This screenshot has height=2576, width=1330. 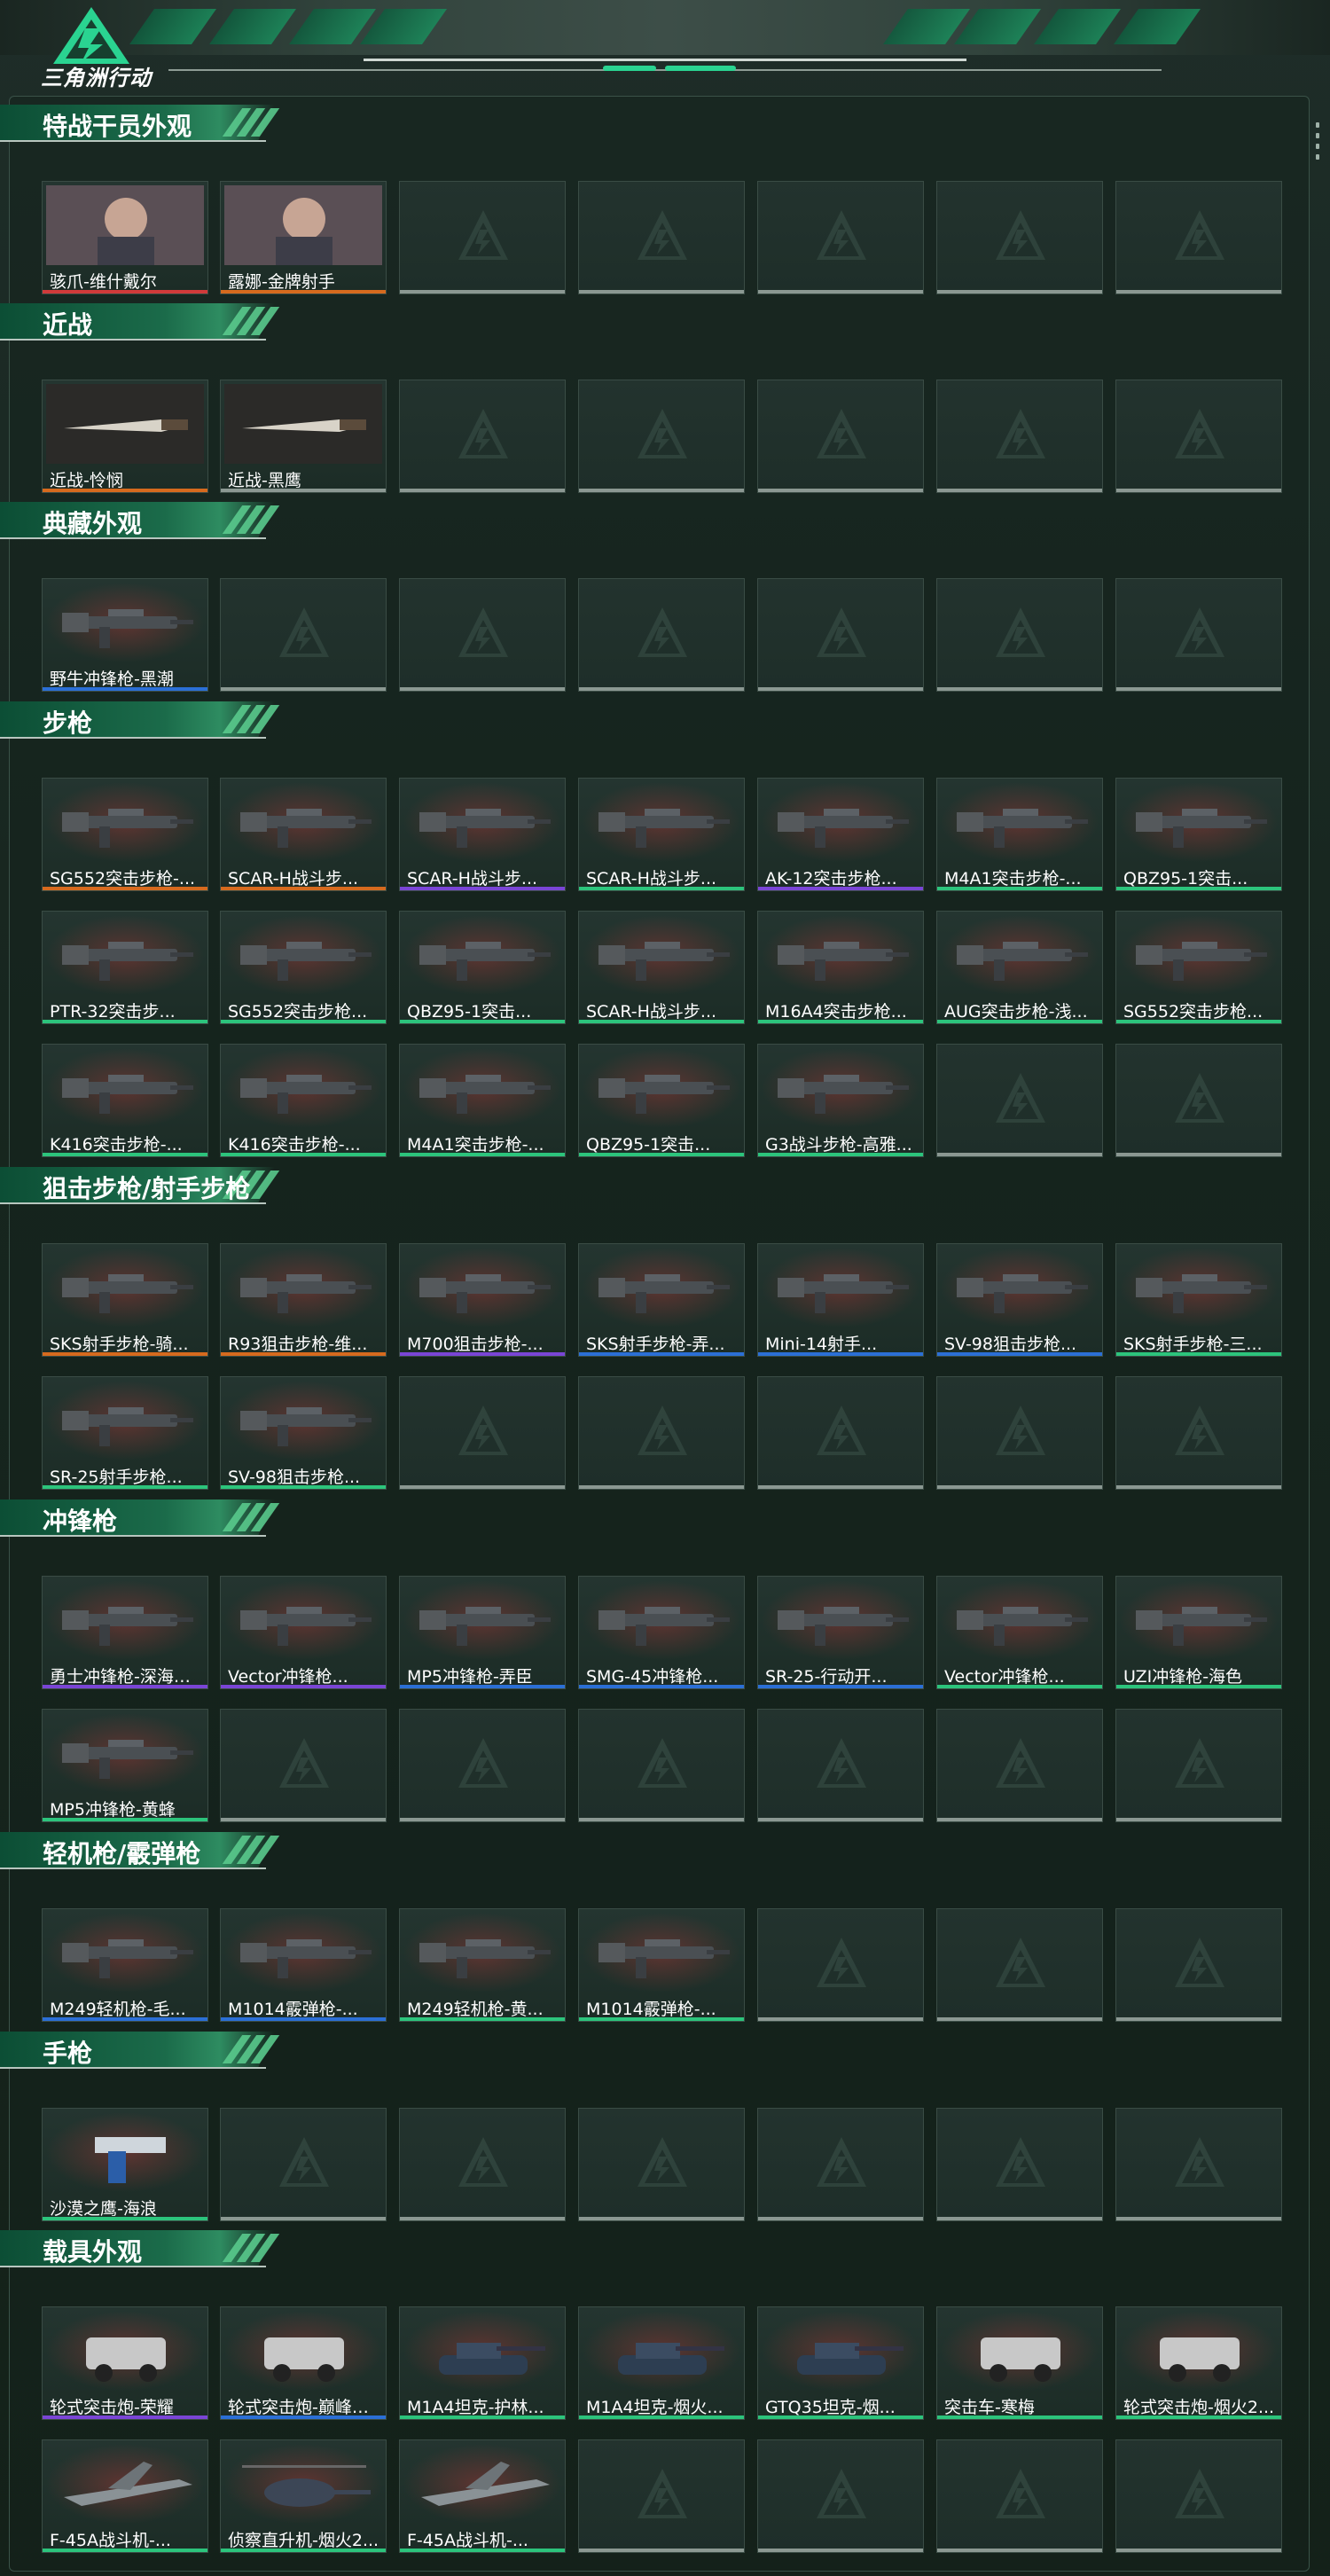 I want to click on skin-card-label: 骇爪-维什戴尔, so click(x=104, y=282).